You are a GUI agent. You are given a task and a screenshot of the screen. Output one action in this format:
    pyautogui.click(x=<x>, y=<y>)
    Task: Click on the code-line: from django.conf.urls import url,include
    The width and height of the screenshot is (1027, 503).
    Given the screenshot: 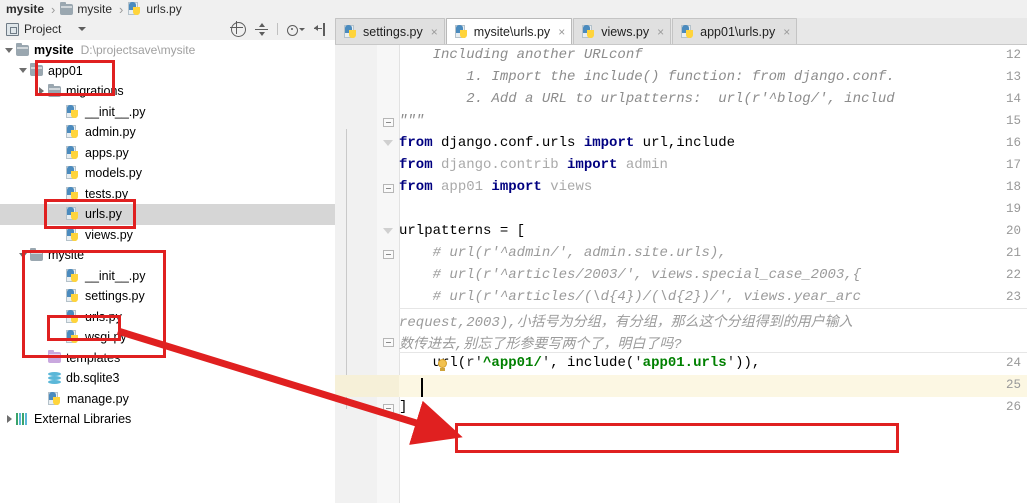 What is the action you would take?
    pyautogui.click(x=567, y=143)
    